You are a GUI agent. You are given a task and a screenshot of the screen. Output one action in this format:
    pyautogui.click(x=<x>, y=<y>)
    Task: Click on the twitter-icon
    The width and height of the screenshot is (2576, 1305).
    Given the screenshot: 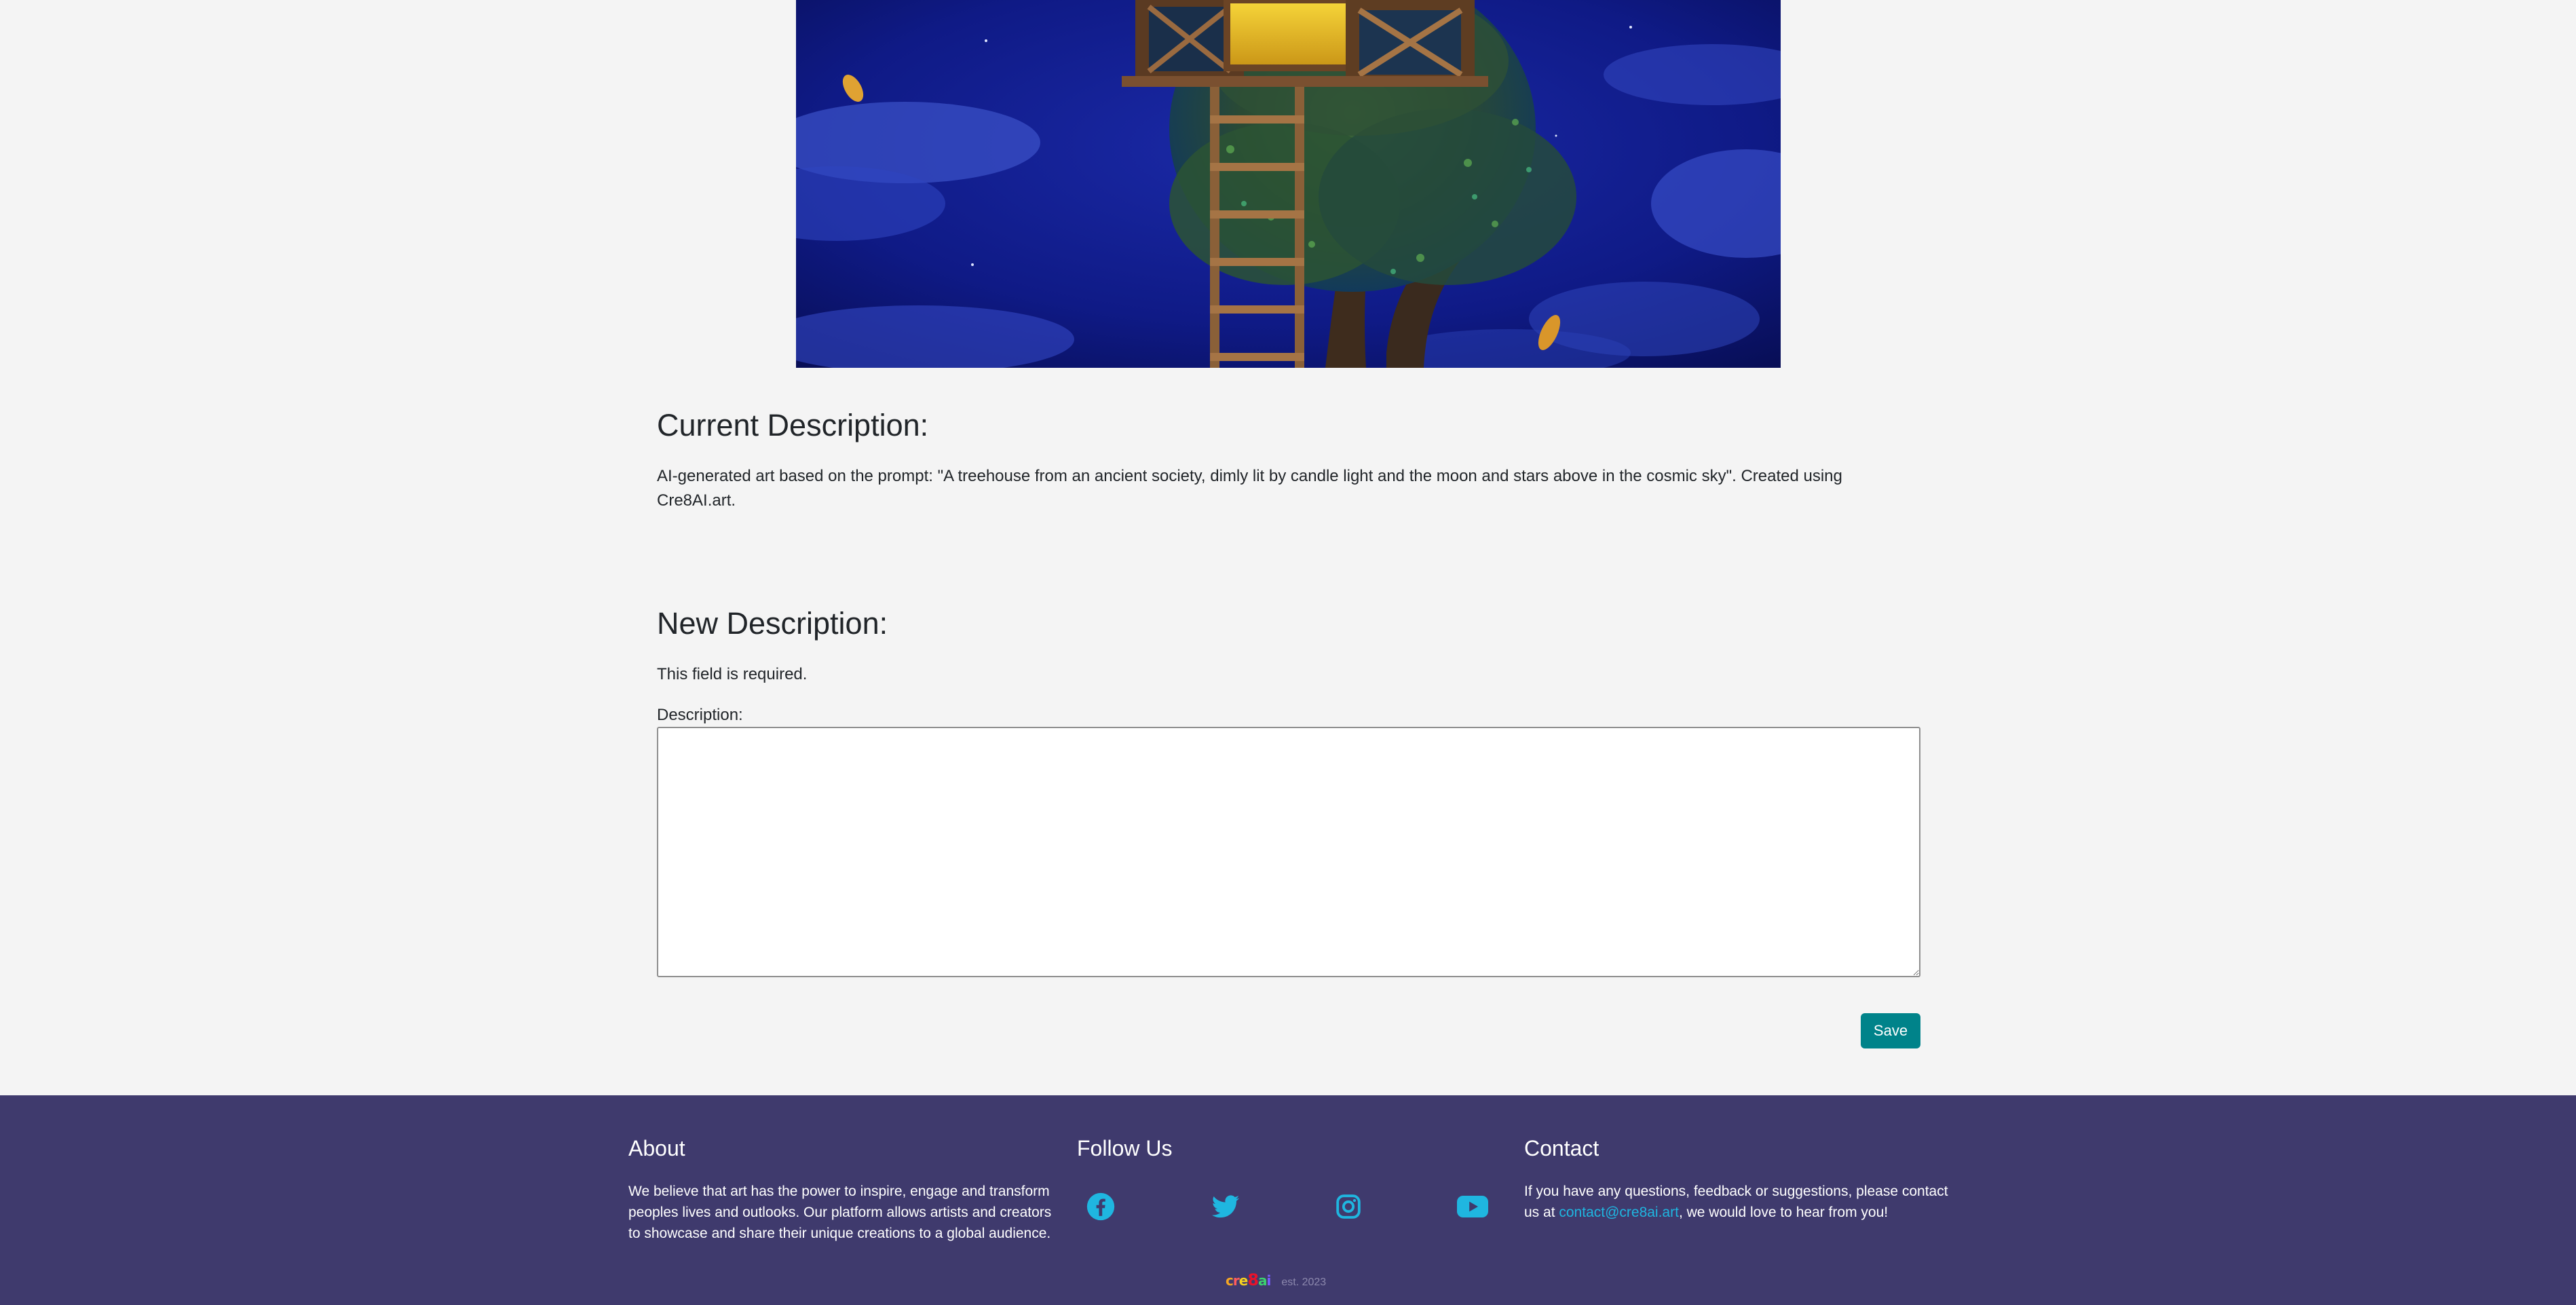 What is the action you would take?
    pyautogui.click(x=1226, y=1206)
    